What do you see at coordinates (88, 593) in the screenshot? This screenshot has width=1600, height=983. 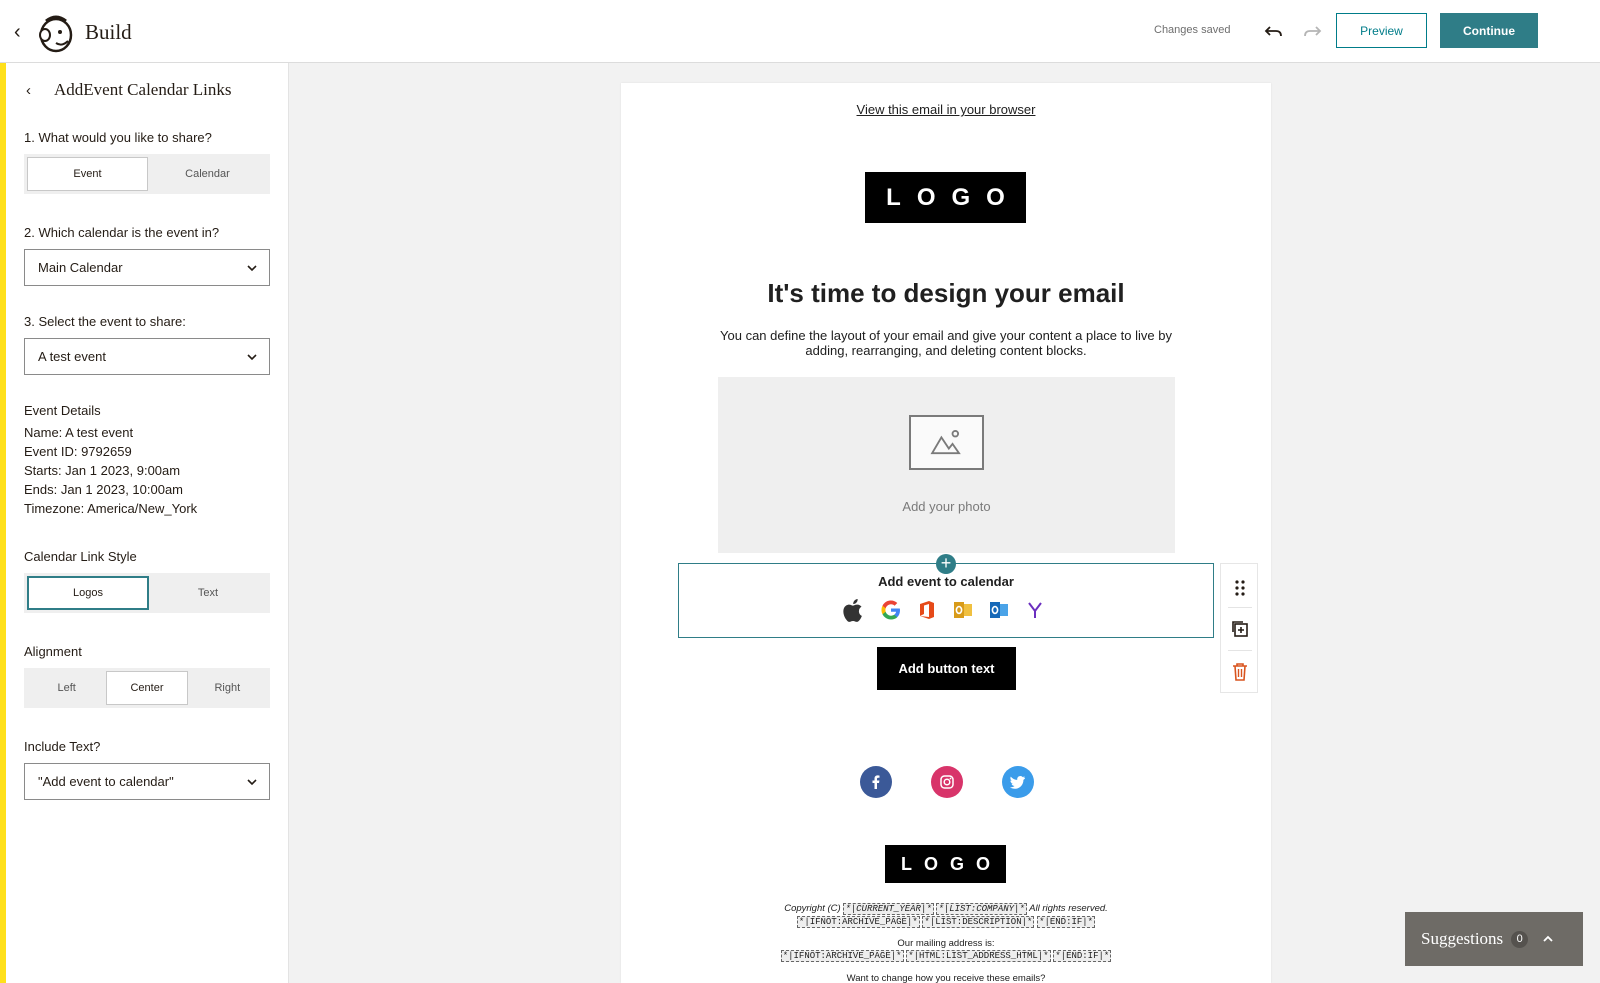 I see `link-style-logos: Logos` at bounding box center [88, 593].